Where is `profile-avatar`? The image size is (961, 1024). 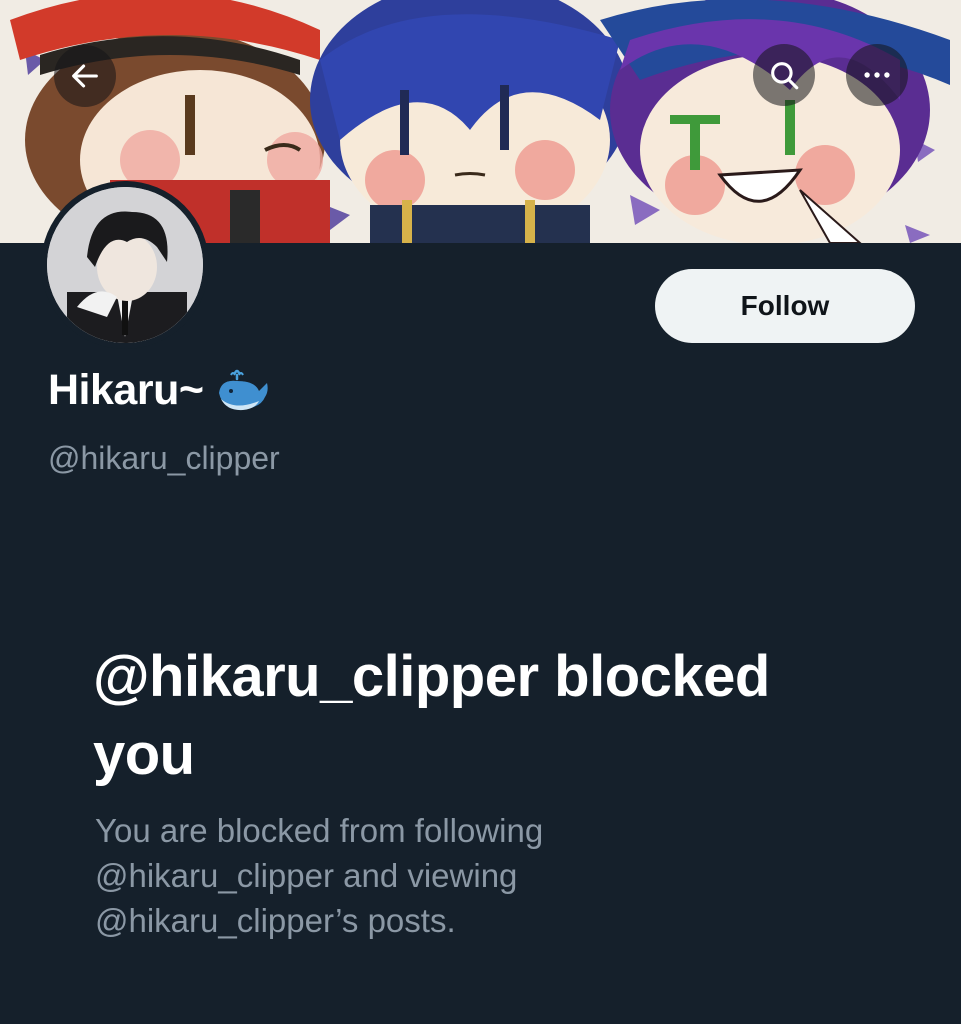
profile-avatar is located at coordinates (125, 265).